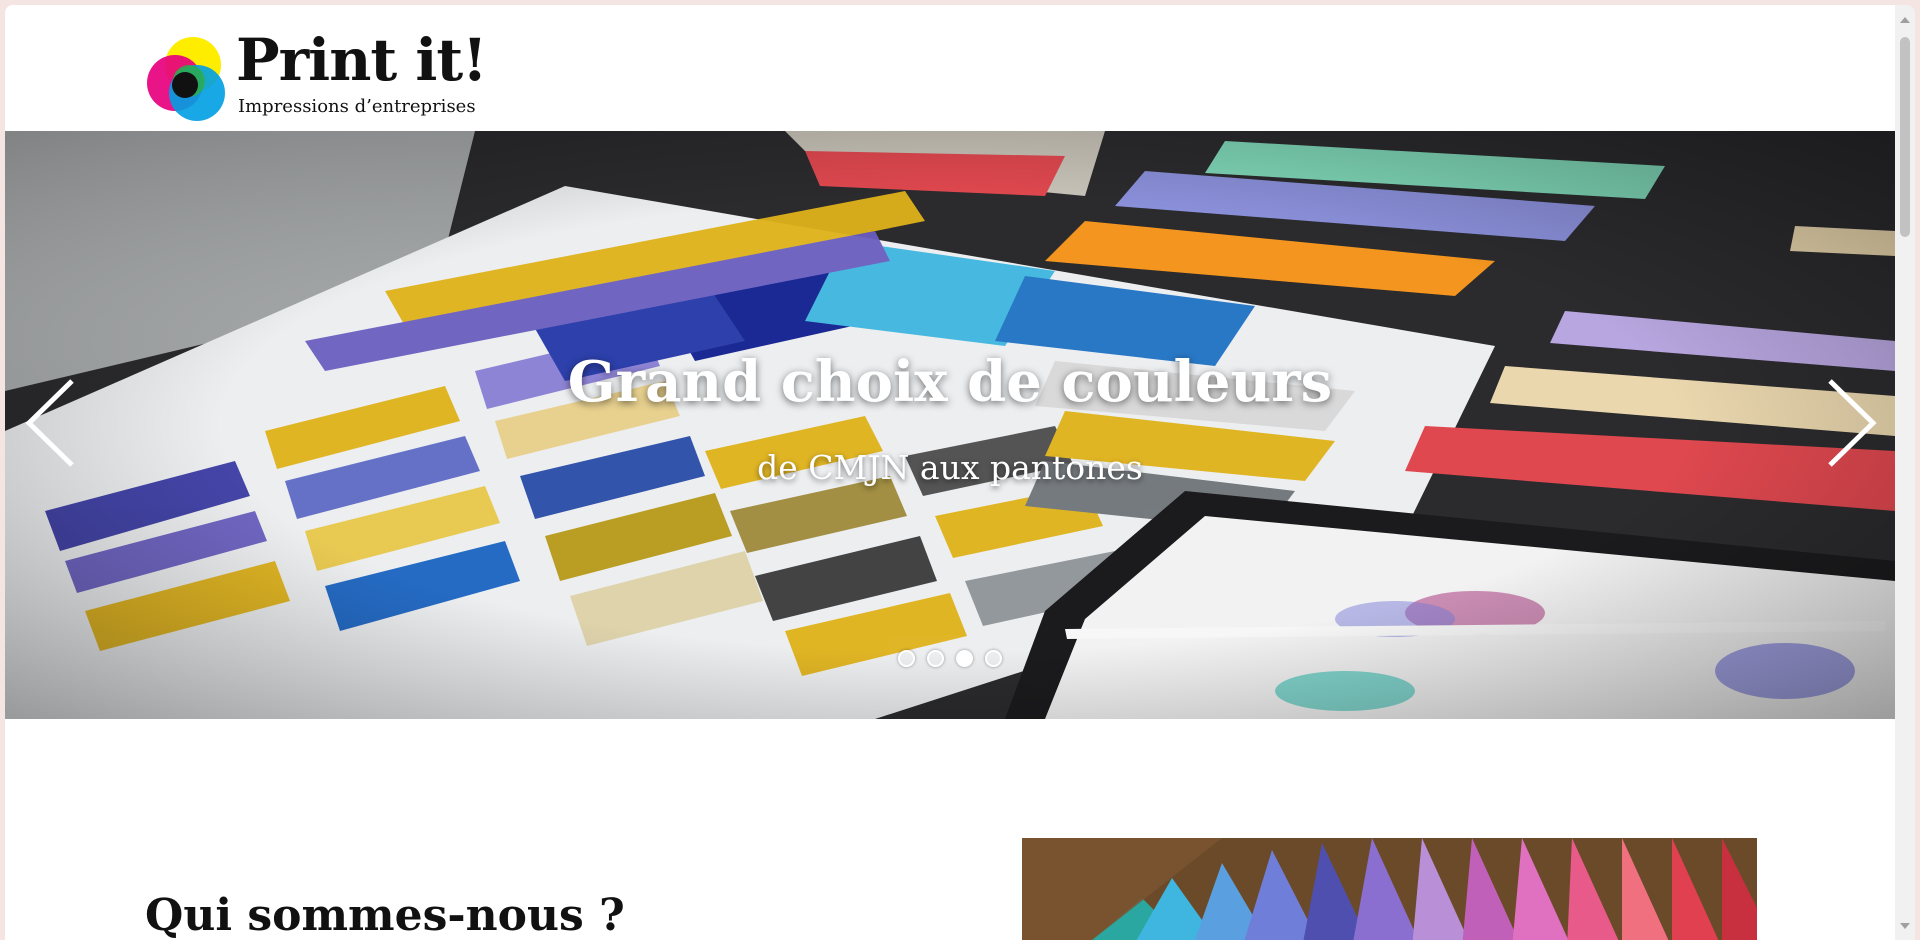 The width and height of the screenshot is (1920, 940). What do you see at coordinates (190, 80) in the screenshot?
I see `print-it-logo` at bounding box center [190, 80].